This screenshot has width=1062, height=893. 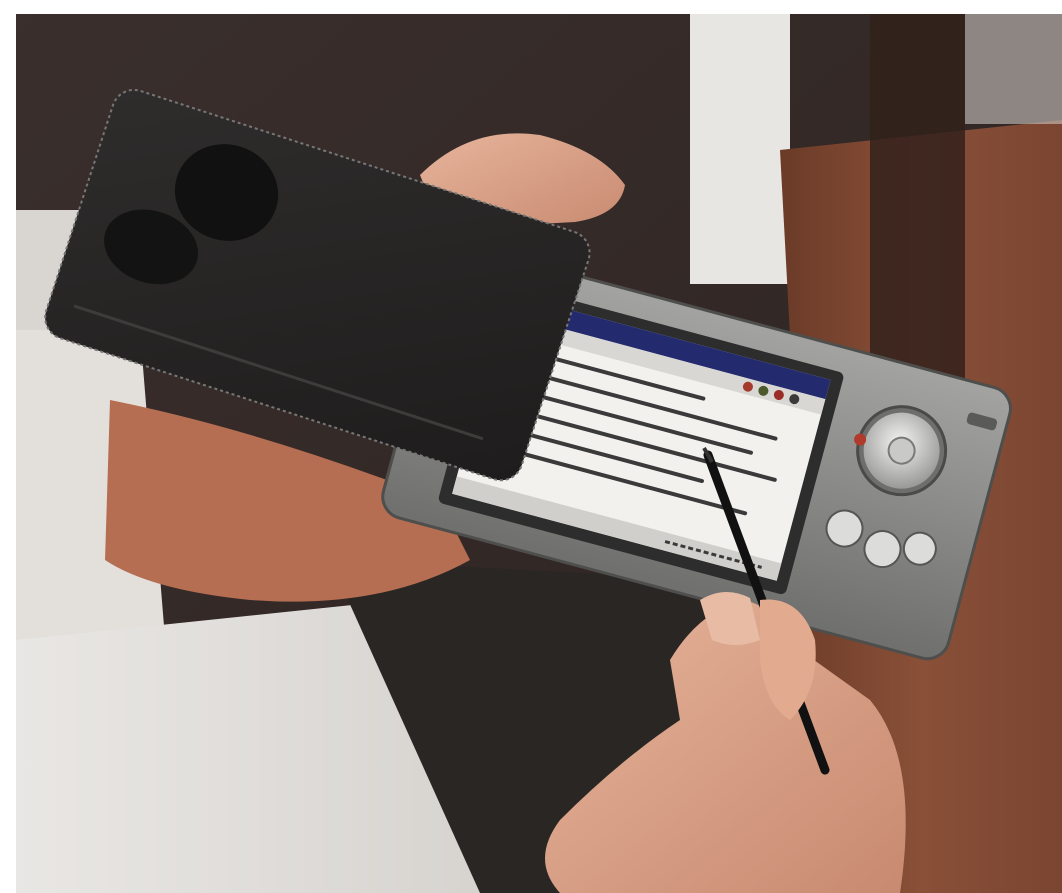 I want to click on upper-right-light, so click(x=1013, y=69).